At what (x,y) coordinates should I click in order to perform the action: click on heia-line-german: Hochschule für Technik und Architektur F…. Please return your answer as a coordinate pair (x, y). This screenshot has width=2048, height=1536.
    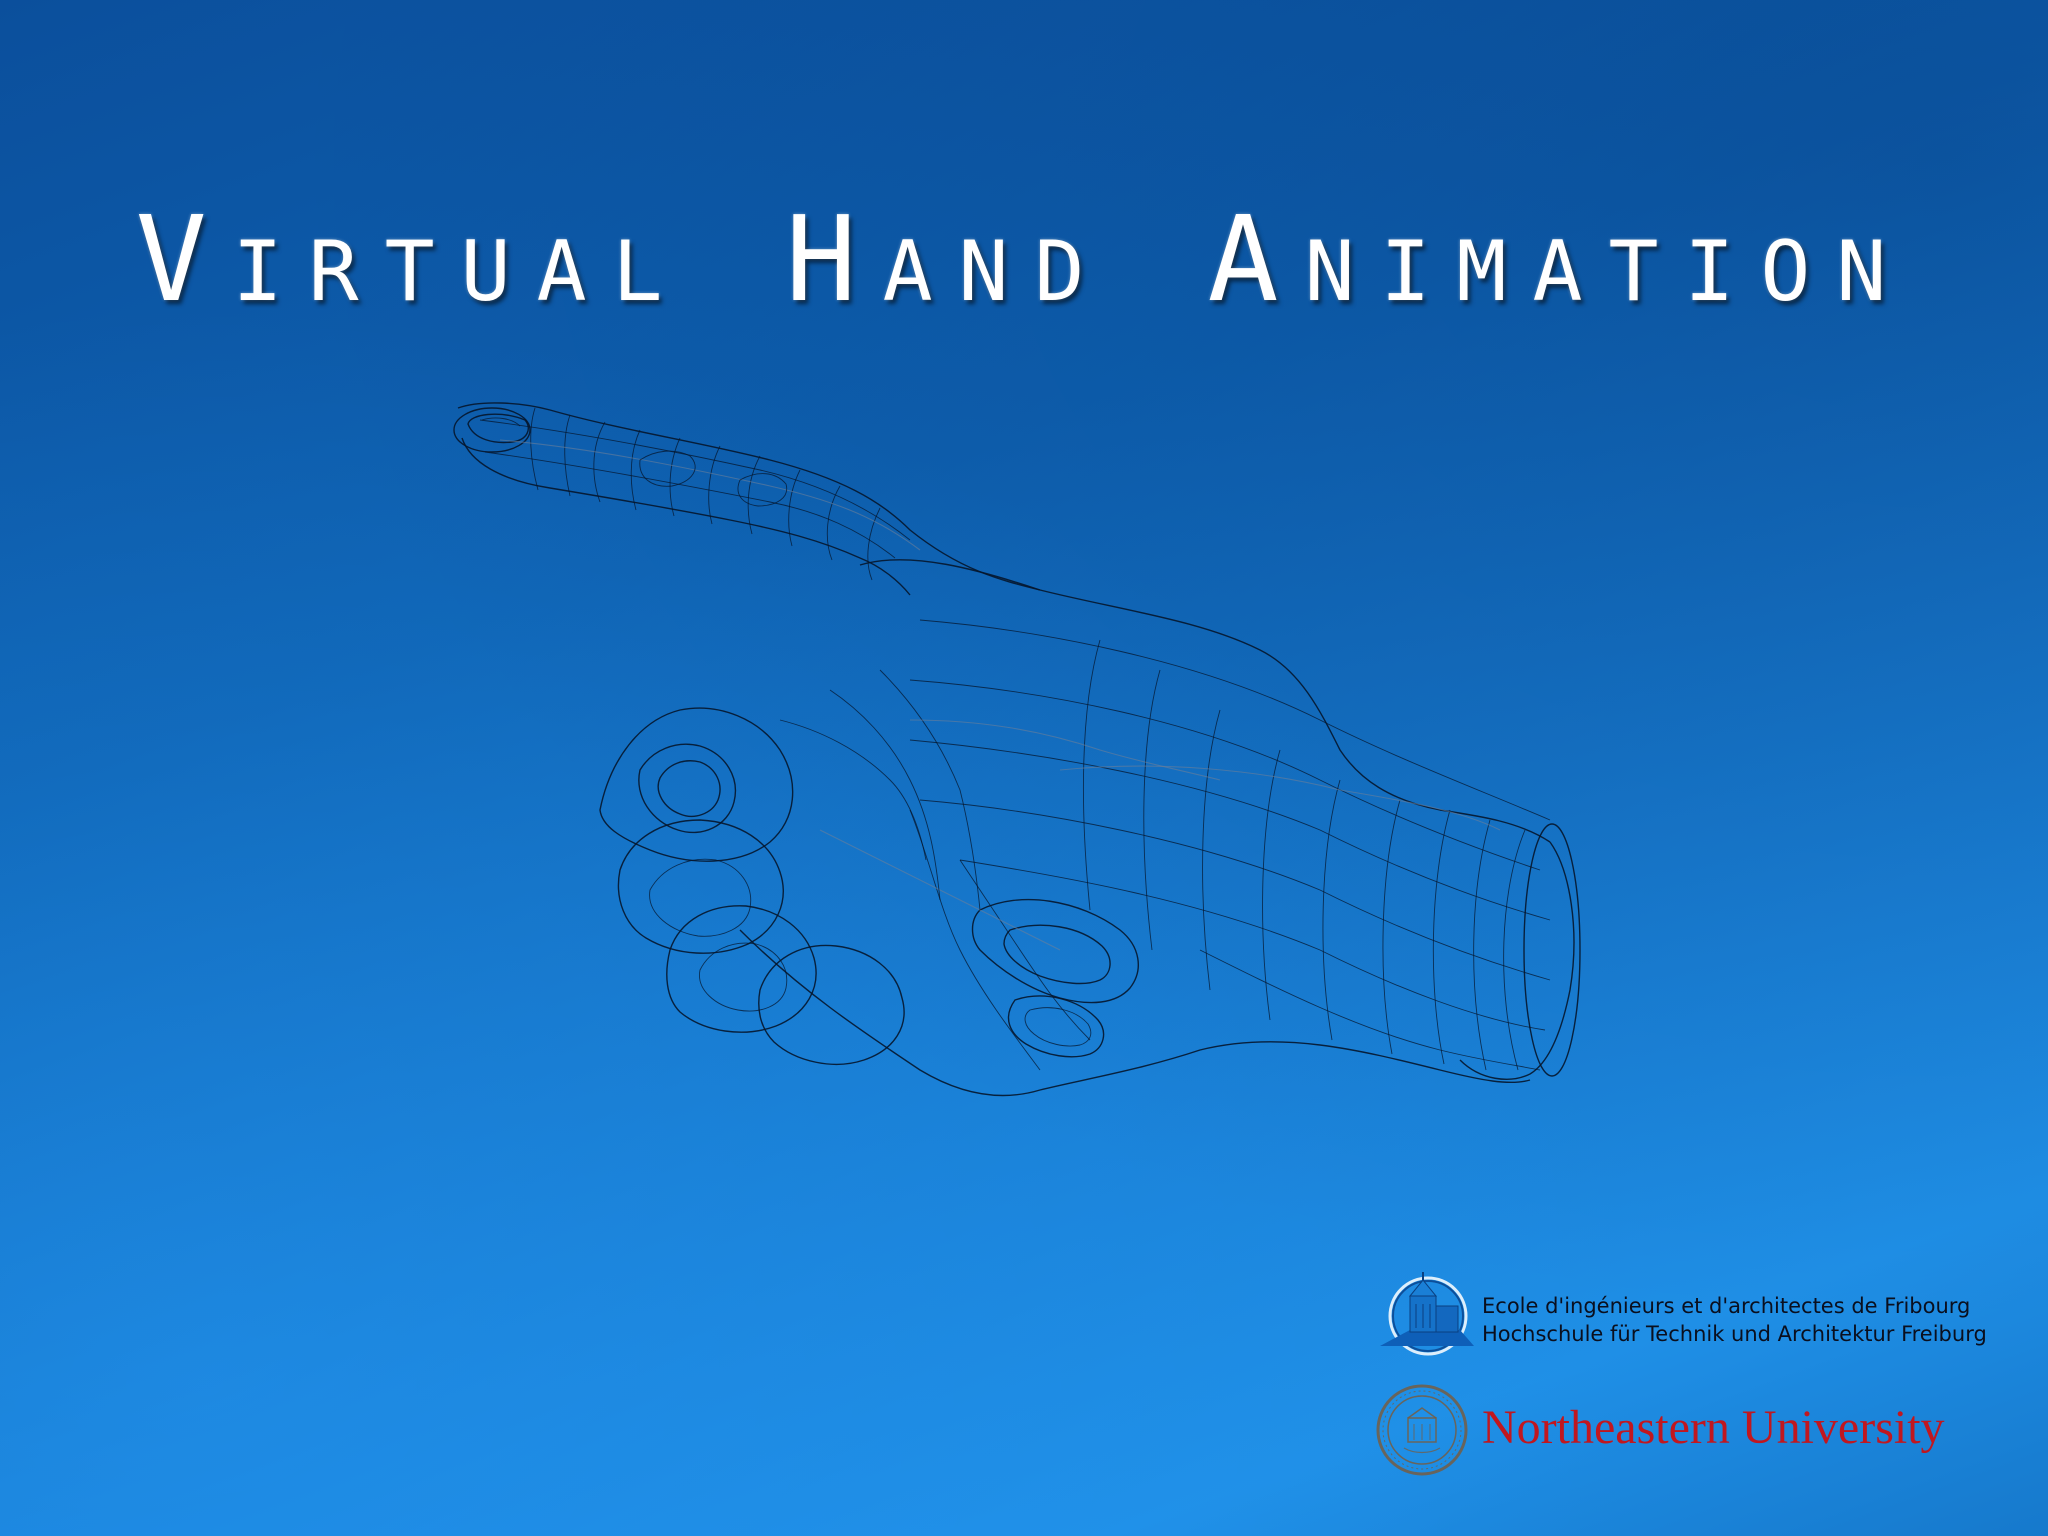
    Looking at the image, I should click on (1734, 1334).